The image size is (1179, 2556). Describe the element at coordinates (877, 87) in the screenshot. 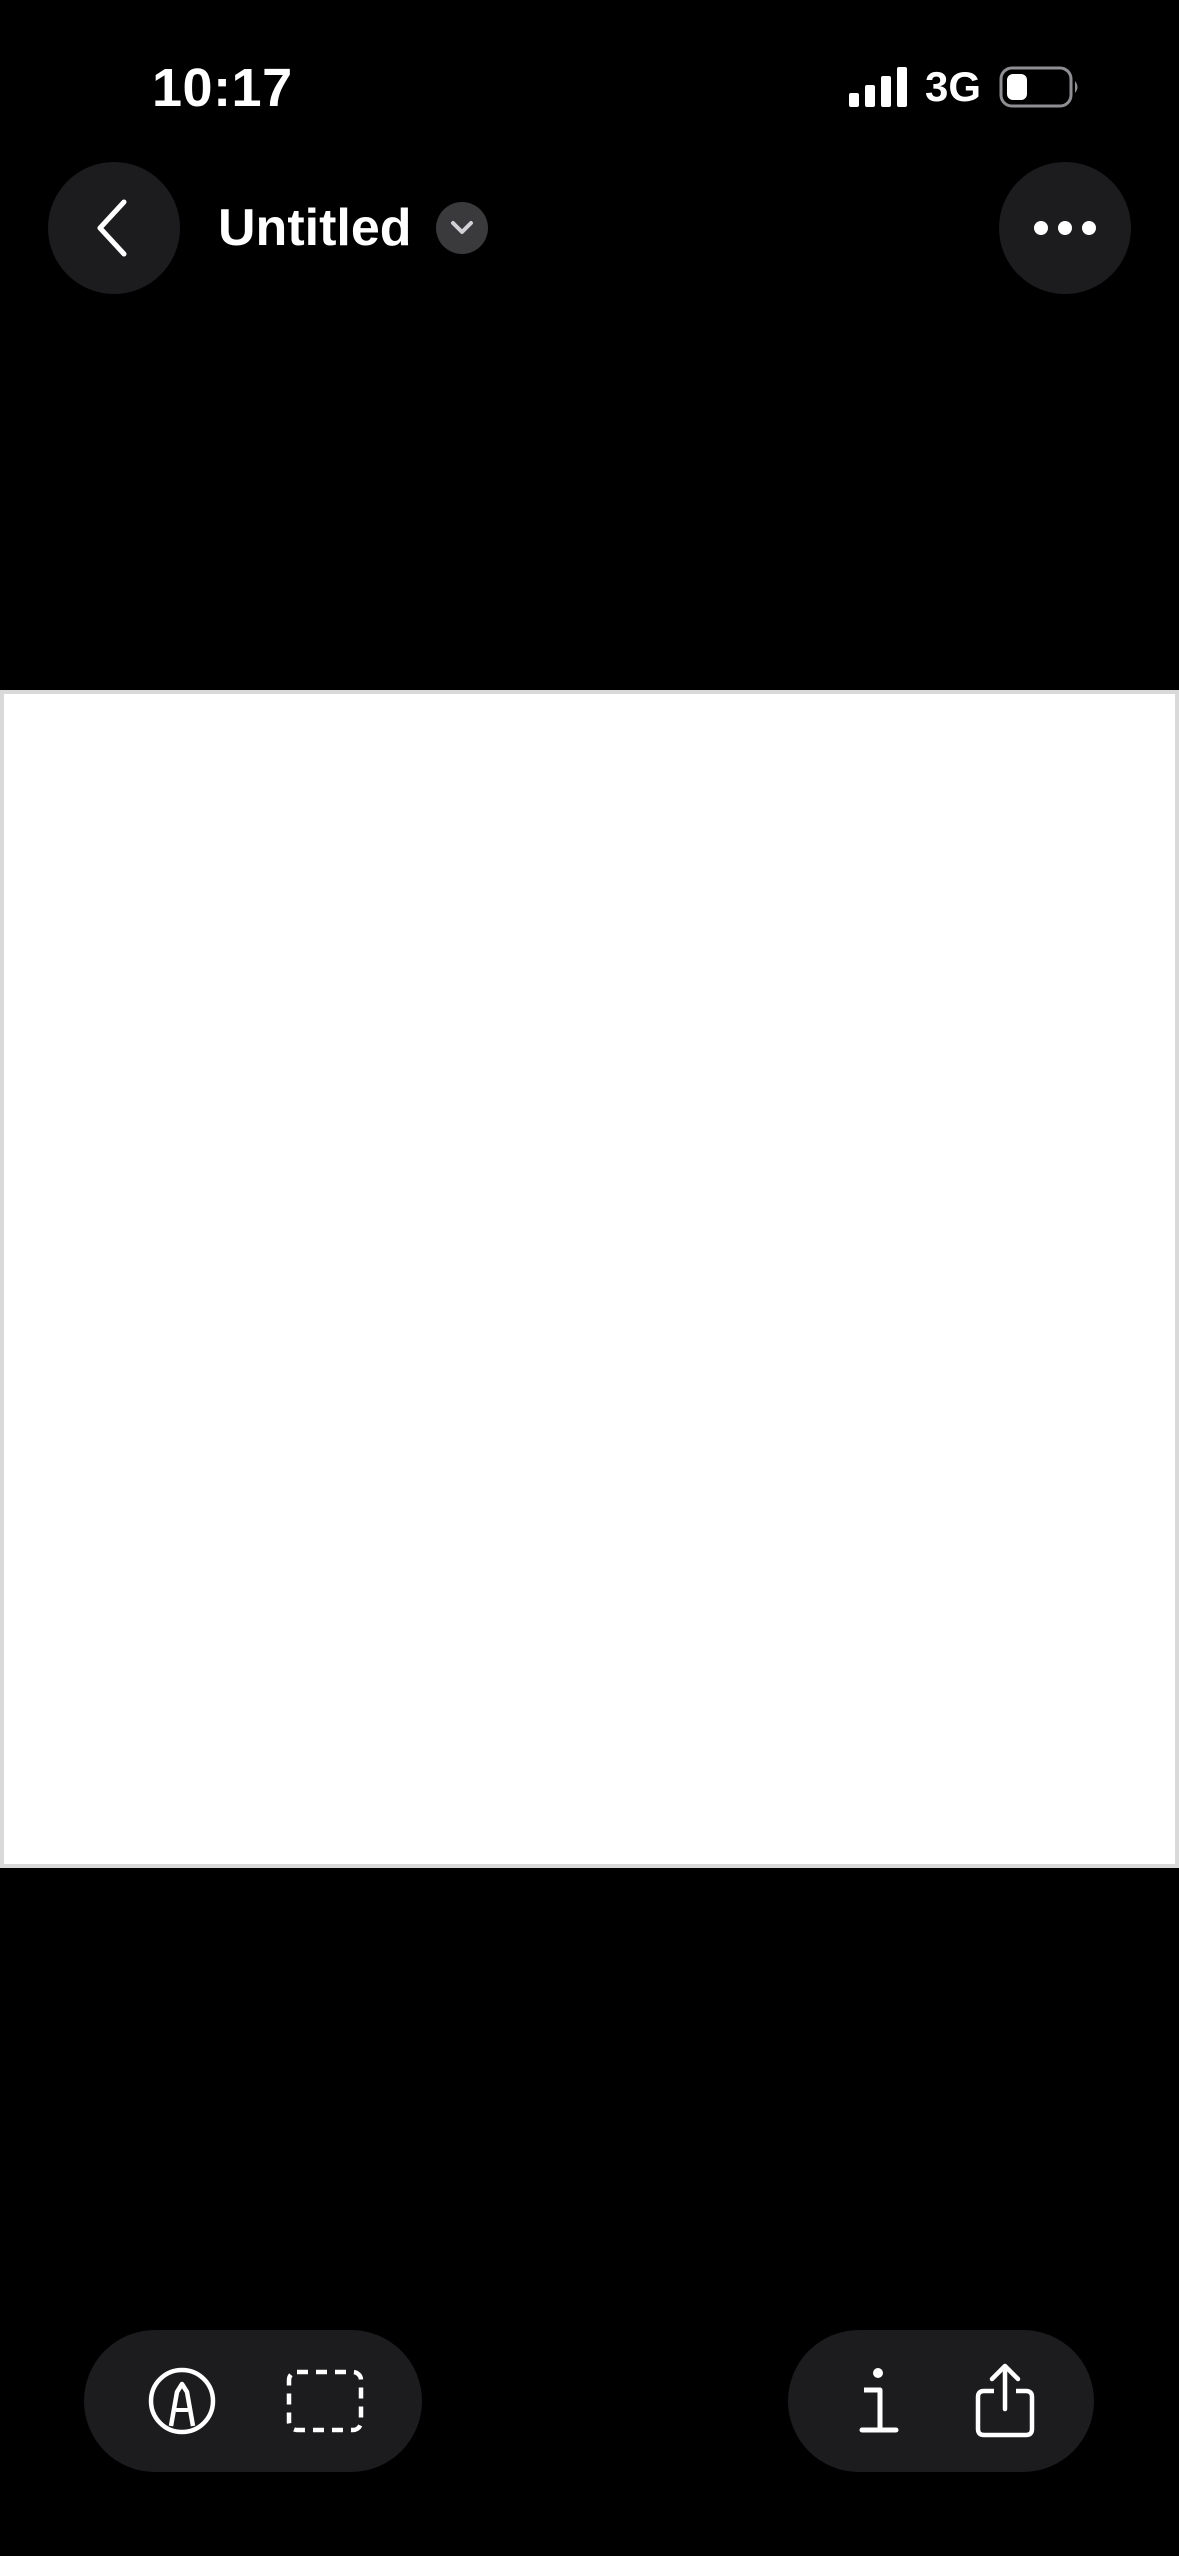

I see `signal-icon` at that location.